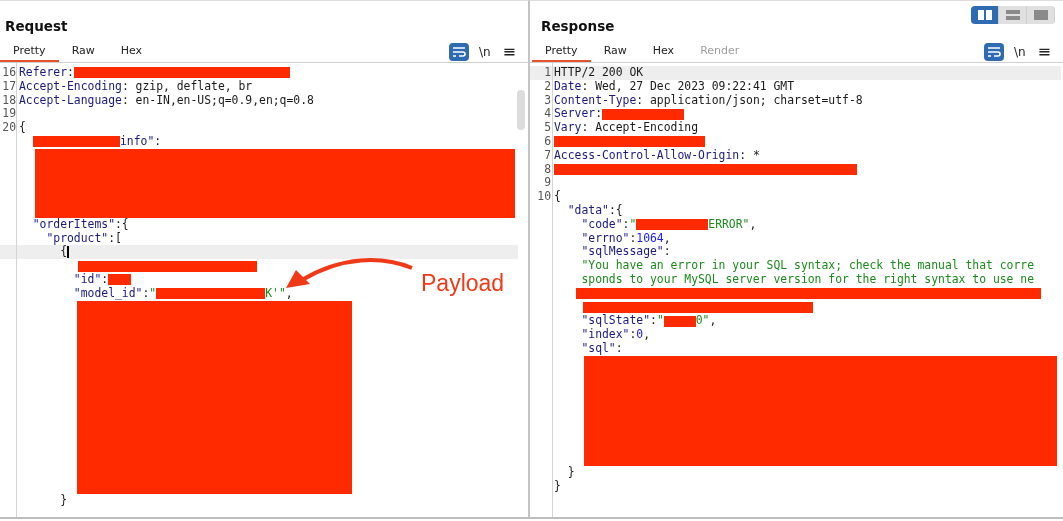  I want to click on text-cursor, so click(68, 252).